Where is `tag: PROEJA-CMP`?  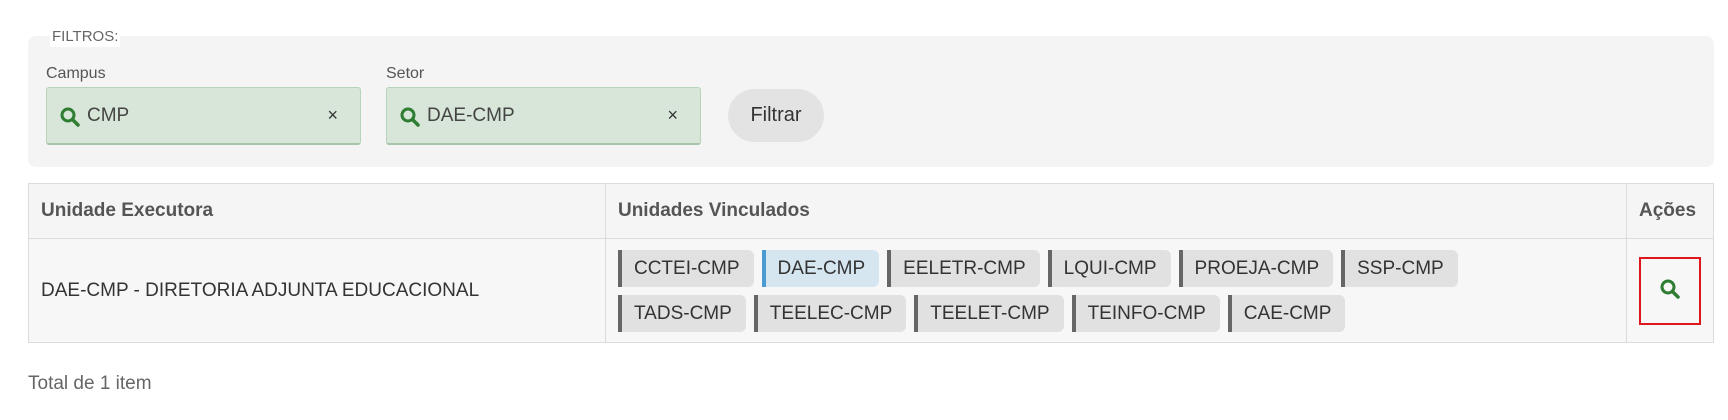
tag: PROEJA-CMP is located at coordinates (1256, 268).